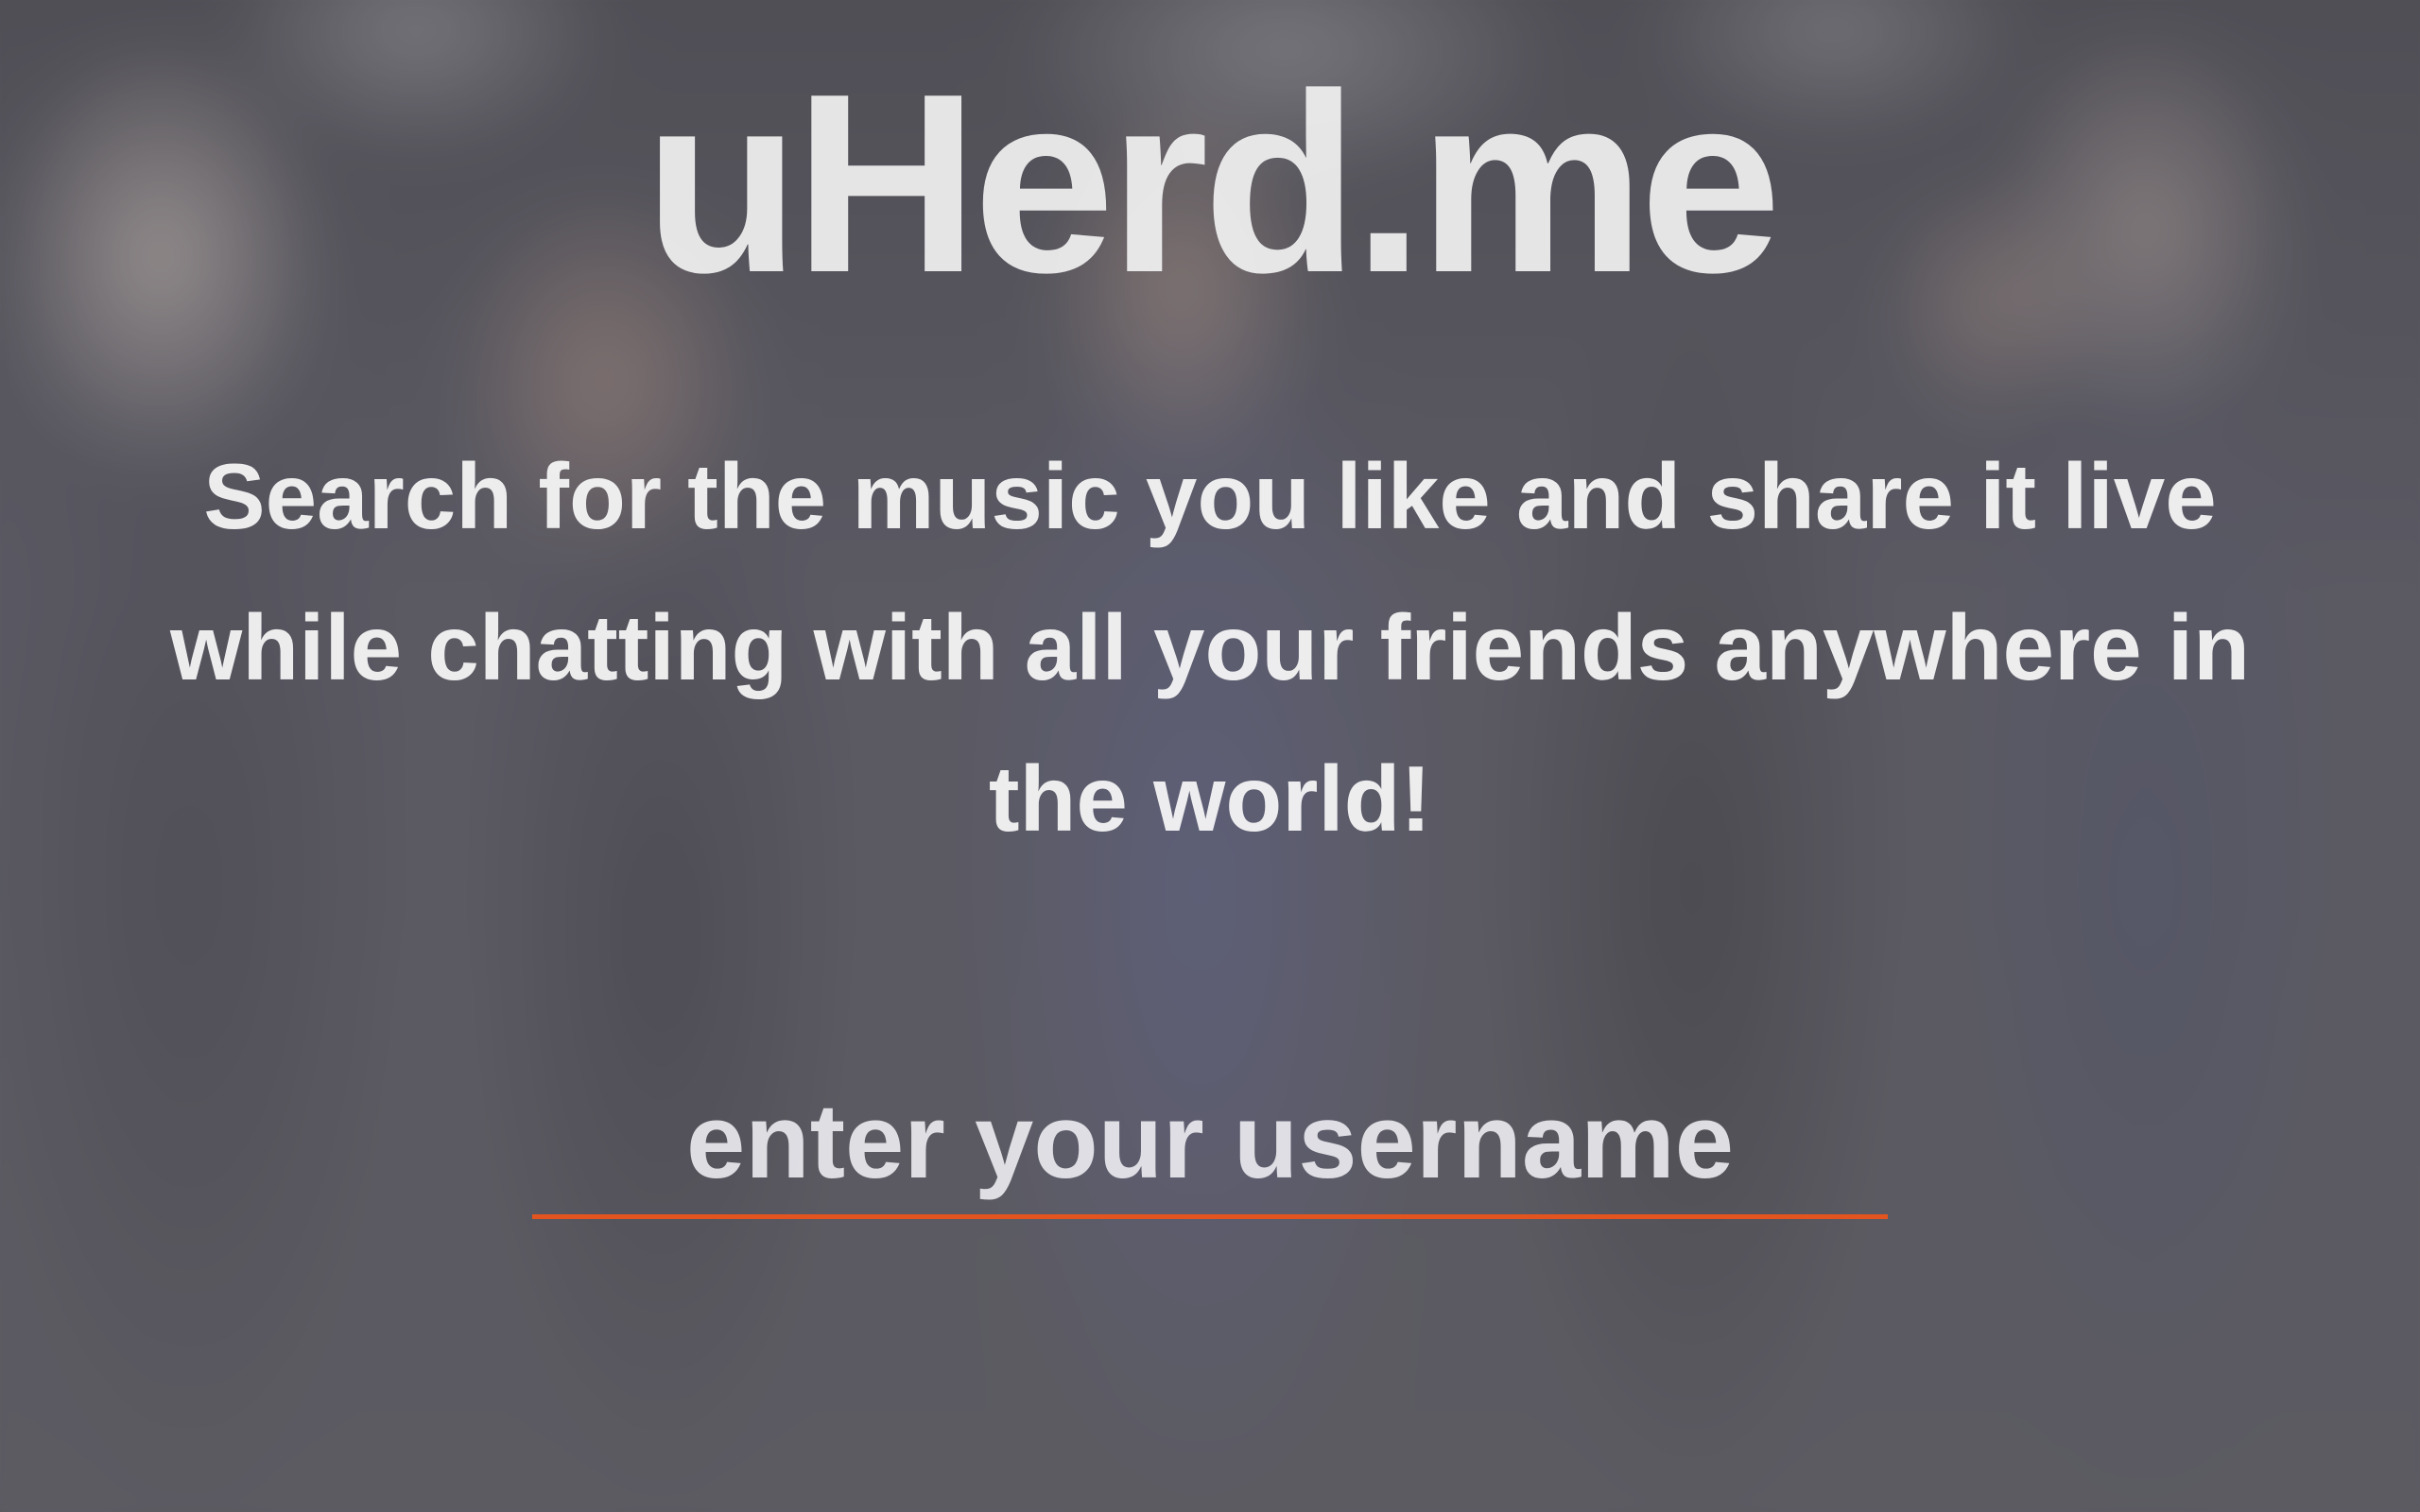 The height and width of the screenshot is (1512, 2420). Describe the element at coordinates (1212, 184) in the screenshot. I see `app-title: uHerd.me` at that location.